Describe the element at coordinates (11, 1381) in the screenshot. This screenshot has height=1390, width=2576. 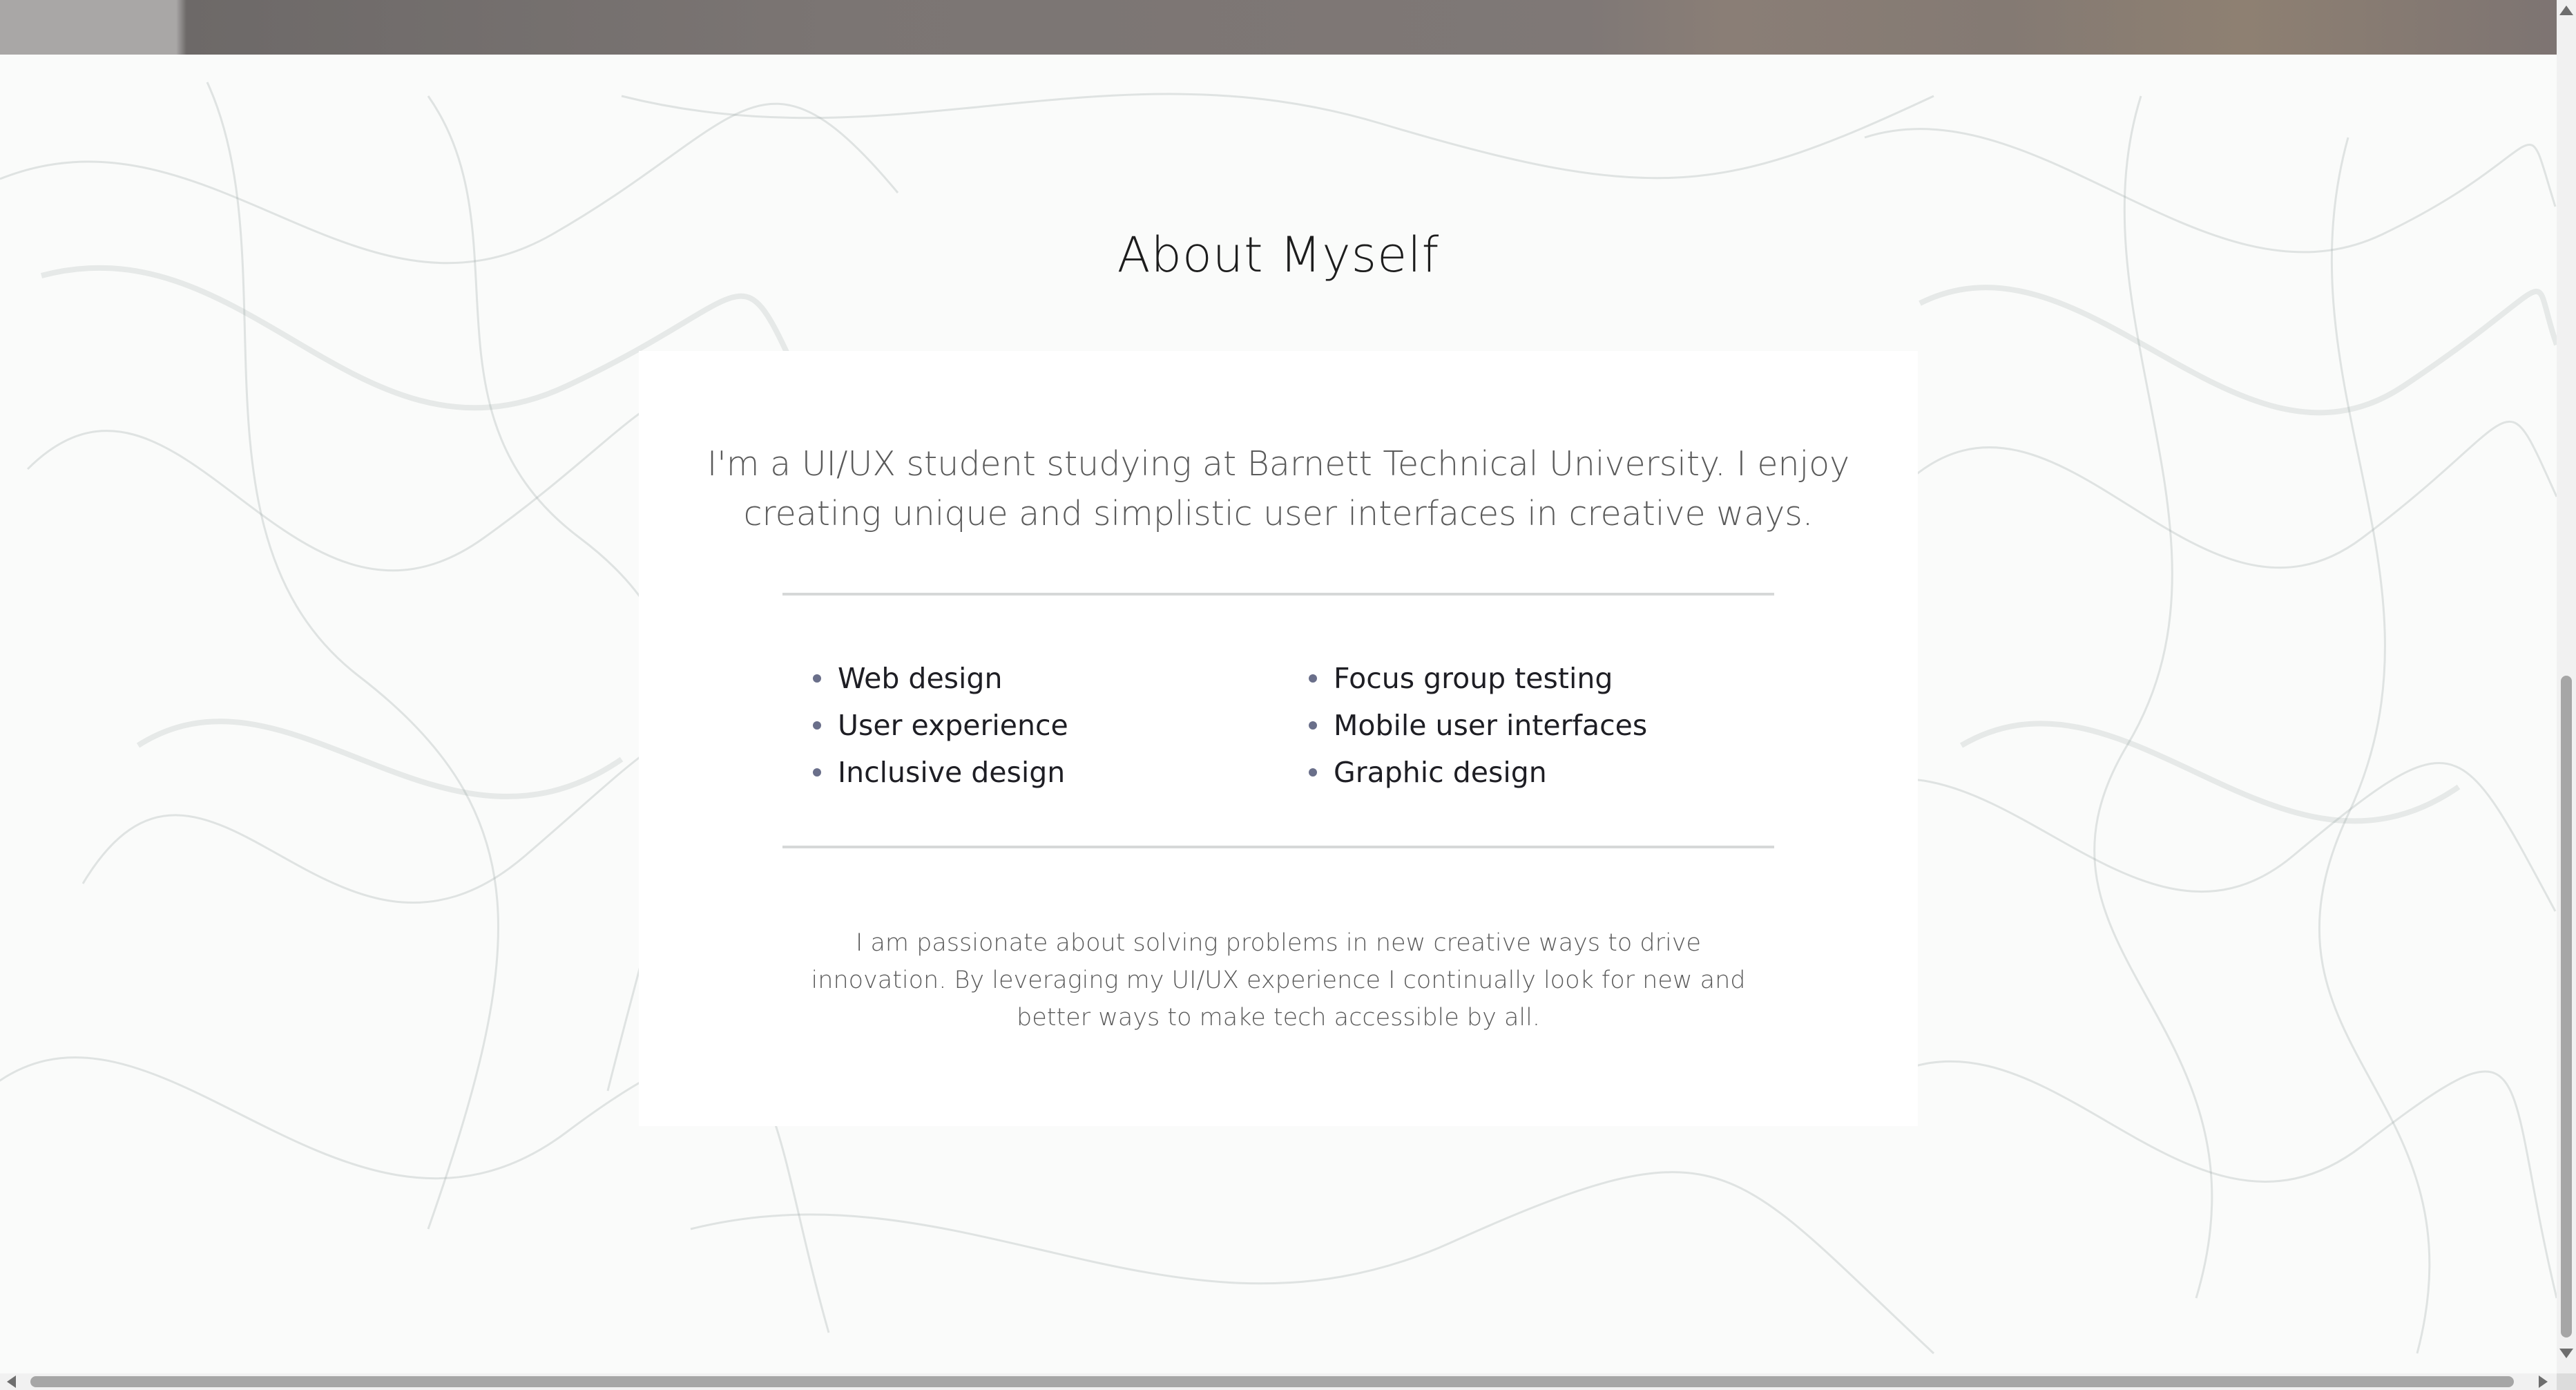
I see `arrow-left-icon` at that location.